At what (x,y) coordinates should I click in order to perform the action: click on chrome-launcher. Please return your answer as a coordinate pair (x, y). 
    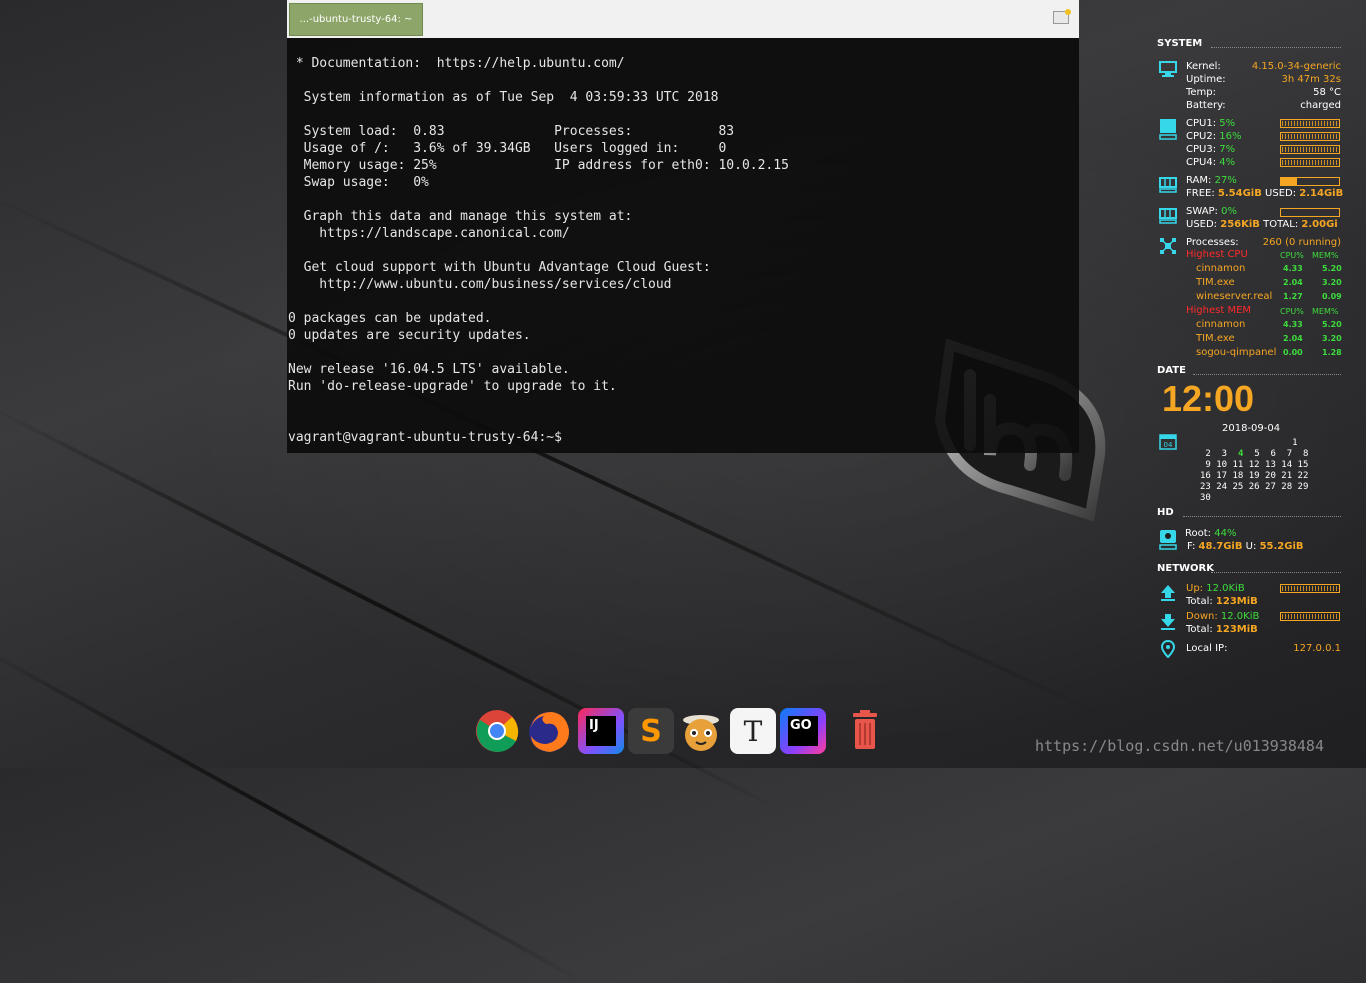
    Looking at the image, I should click on (497, 731).